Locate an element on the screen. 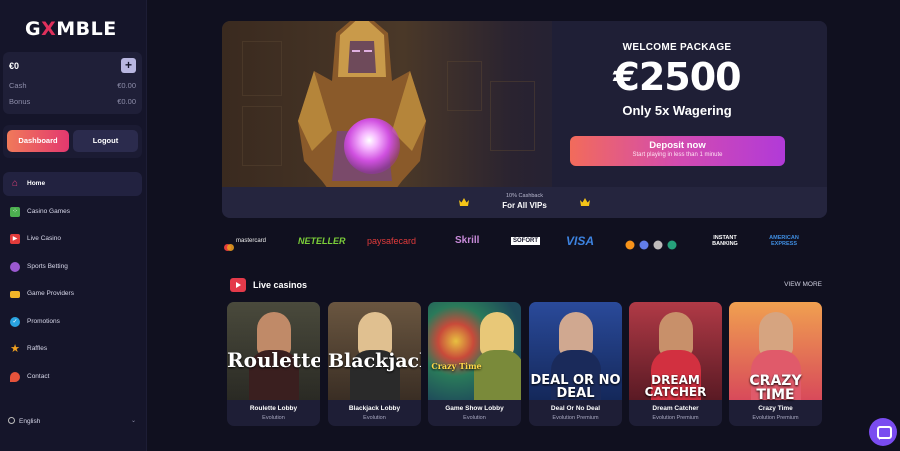 The image size is (900, 451). sidebar-item-label: Promotions is located at coordinates (43, 321).